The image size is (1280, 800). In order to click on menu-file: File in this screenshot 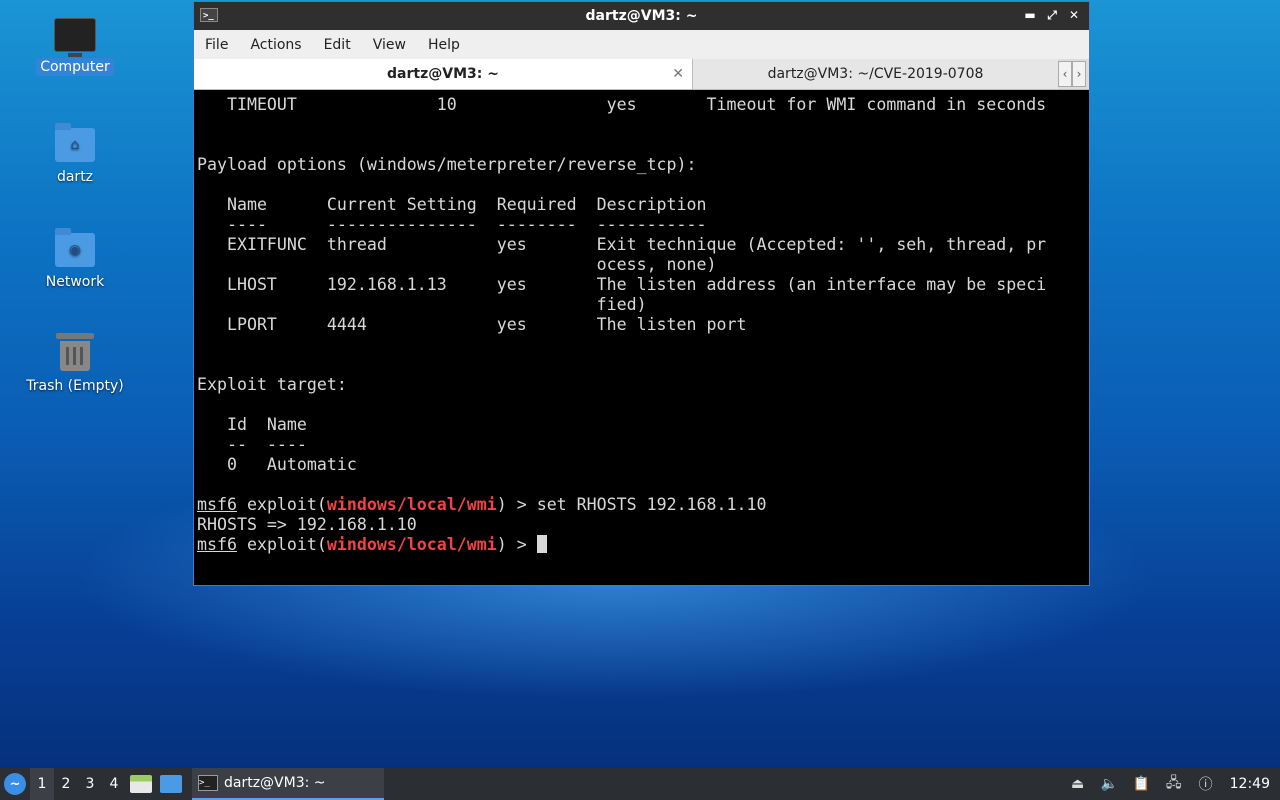, I will do `click(216, 45)`.